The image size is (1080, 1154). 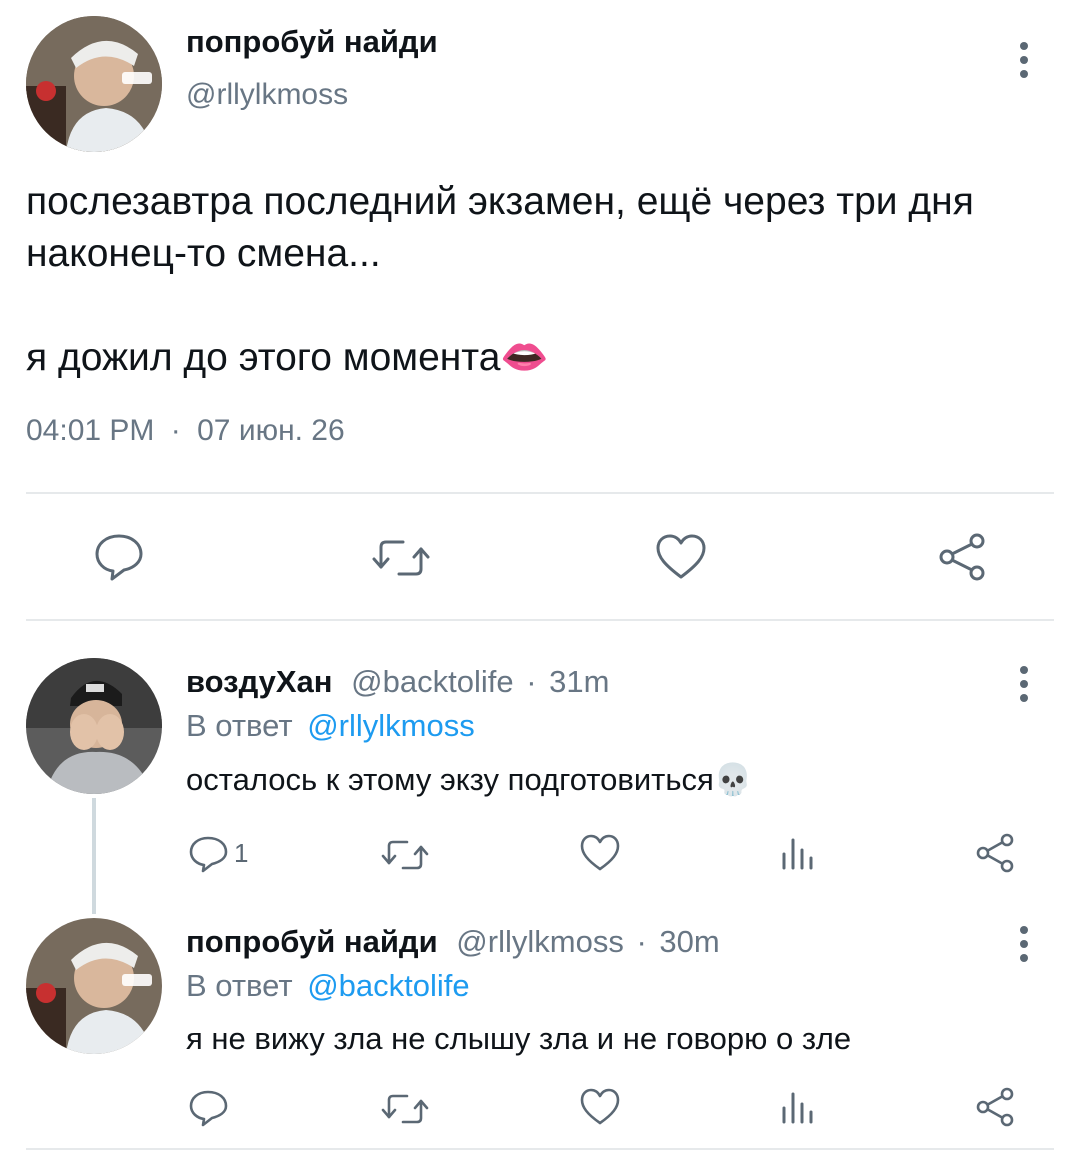 I want to click on reply-header: попробуй найди @rllylkmoss · 30m, so click(x=453, y=942).